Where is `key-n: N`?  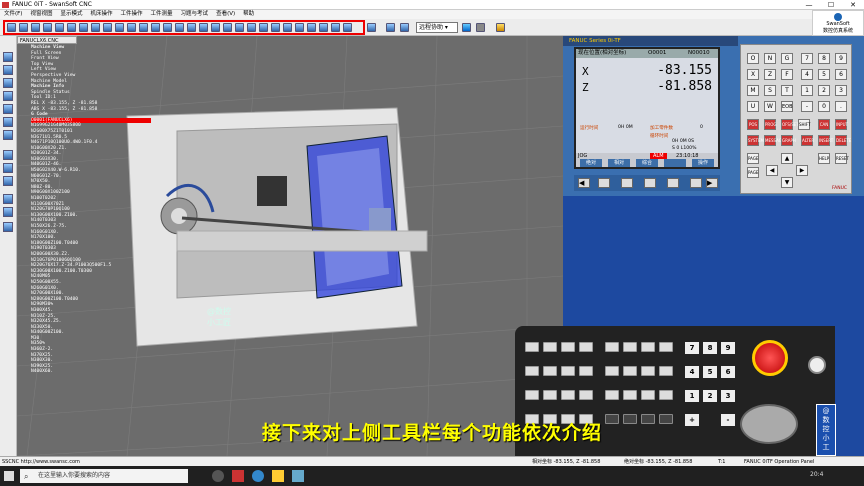
key-n: N is located at coordinates (770, 58).